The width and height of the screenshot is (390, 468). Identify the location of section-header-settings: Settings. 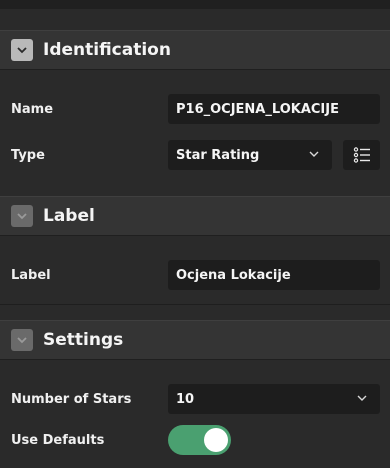
(195, 340).